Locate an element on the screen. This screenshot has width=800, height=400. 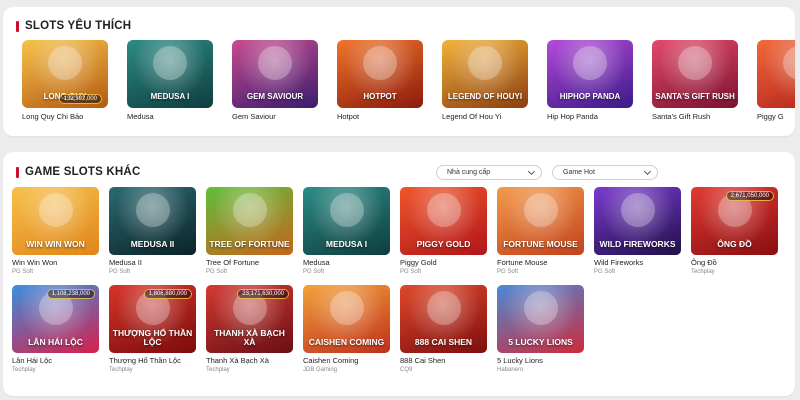
game-card: CAISHEN COMING Caishen Coming JDB Gaming is located at coordinates (346, 329).